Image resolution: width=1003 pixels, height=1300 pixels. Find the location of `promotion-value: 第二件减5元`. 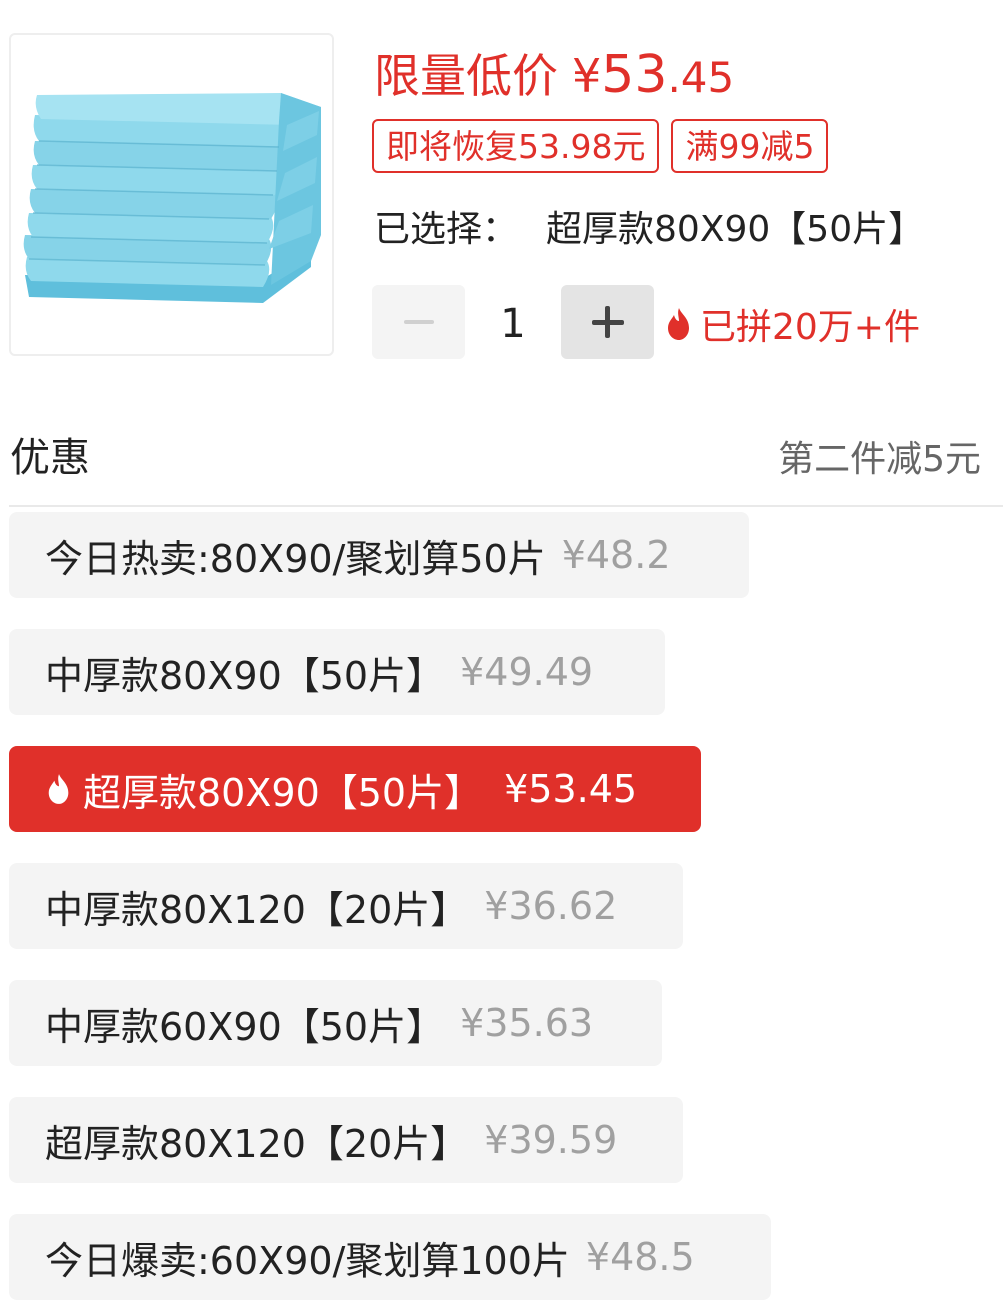

promotion-value: 第二件减5元 is located at coordinates (879, 456).